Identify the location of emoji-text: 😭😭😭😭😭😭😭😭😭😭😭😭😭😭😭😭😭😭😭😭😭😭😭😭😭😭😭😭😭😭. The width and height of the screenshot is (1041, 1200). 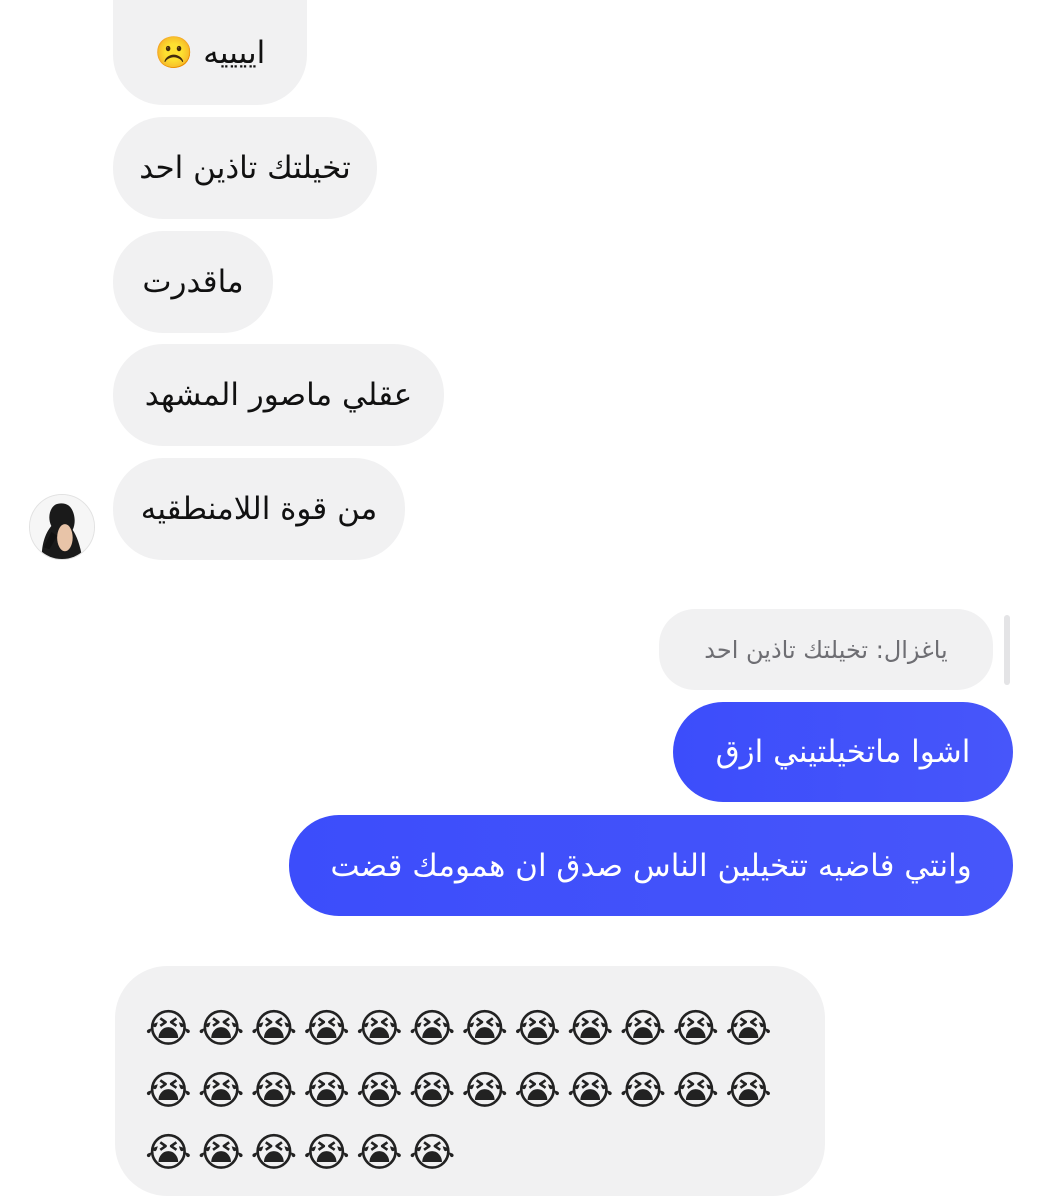
(461, 1091).